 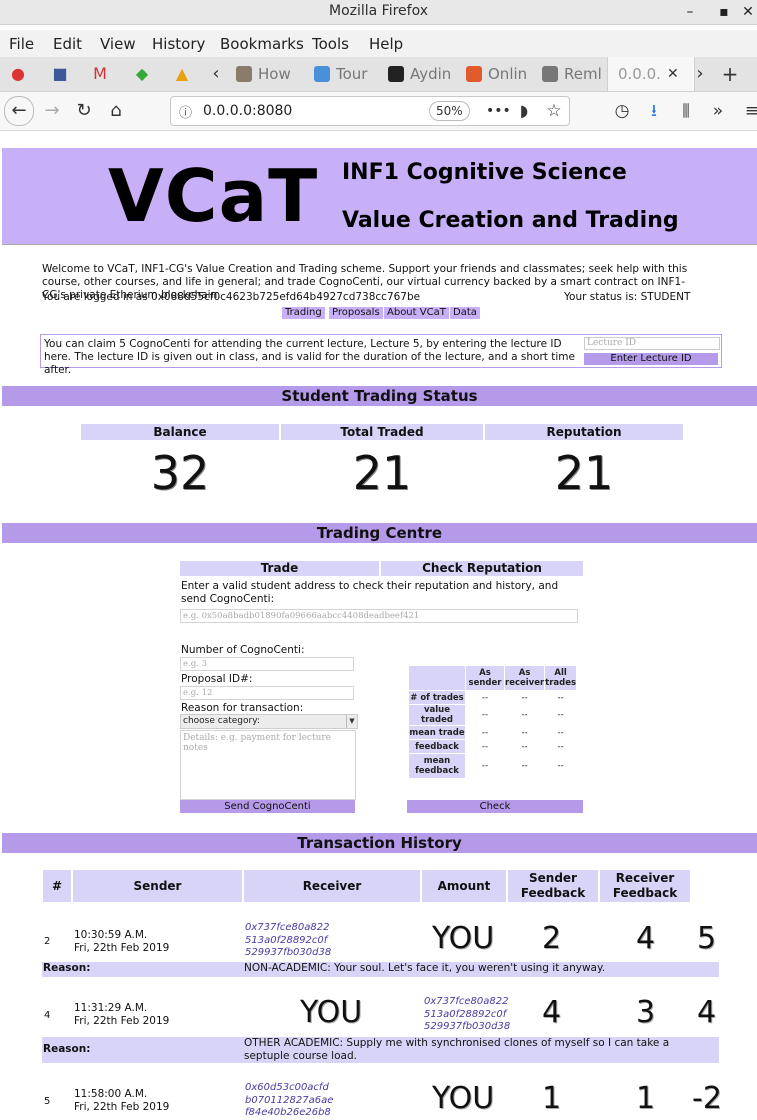 I want to click on history-clock-icon: ◷, so click(x=622, y=111).